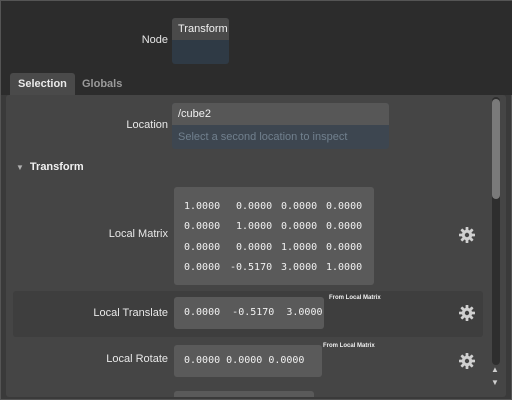 The image size is (512, 400). I want to click on matrix-cell: 3.0000, so click(299, 268).